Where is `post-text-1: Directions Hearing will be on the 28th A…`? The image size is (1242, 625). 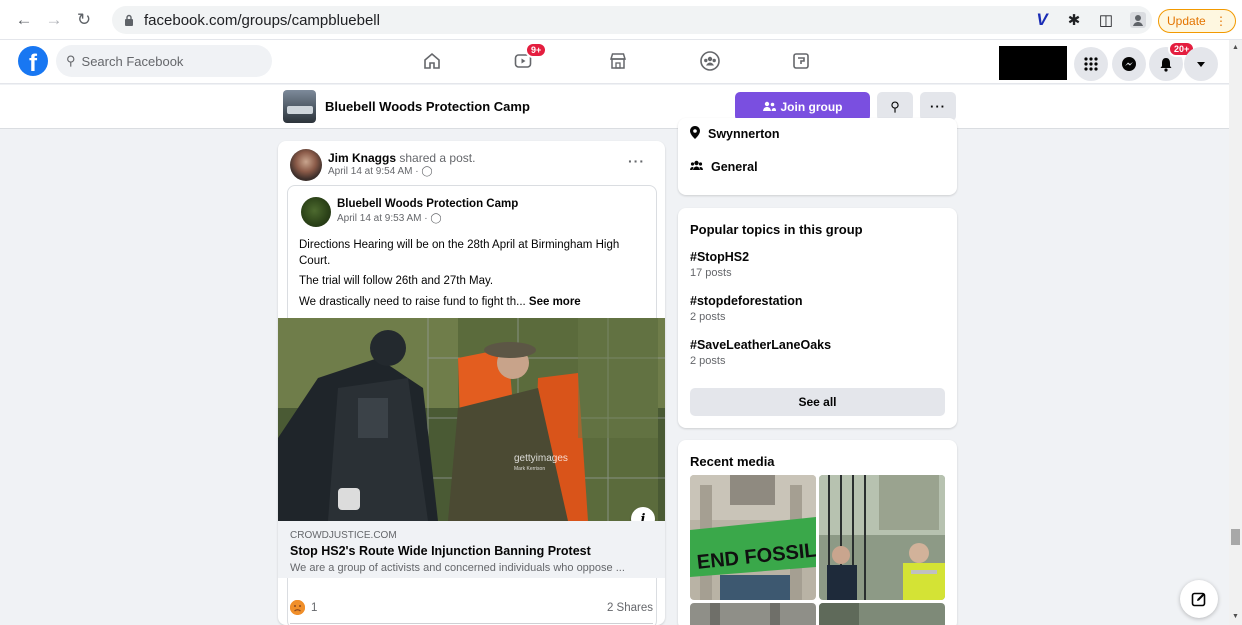 post-text-1: Directions Hearing will be on the 28th A… is located at coordinates (459, 253).